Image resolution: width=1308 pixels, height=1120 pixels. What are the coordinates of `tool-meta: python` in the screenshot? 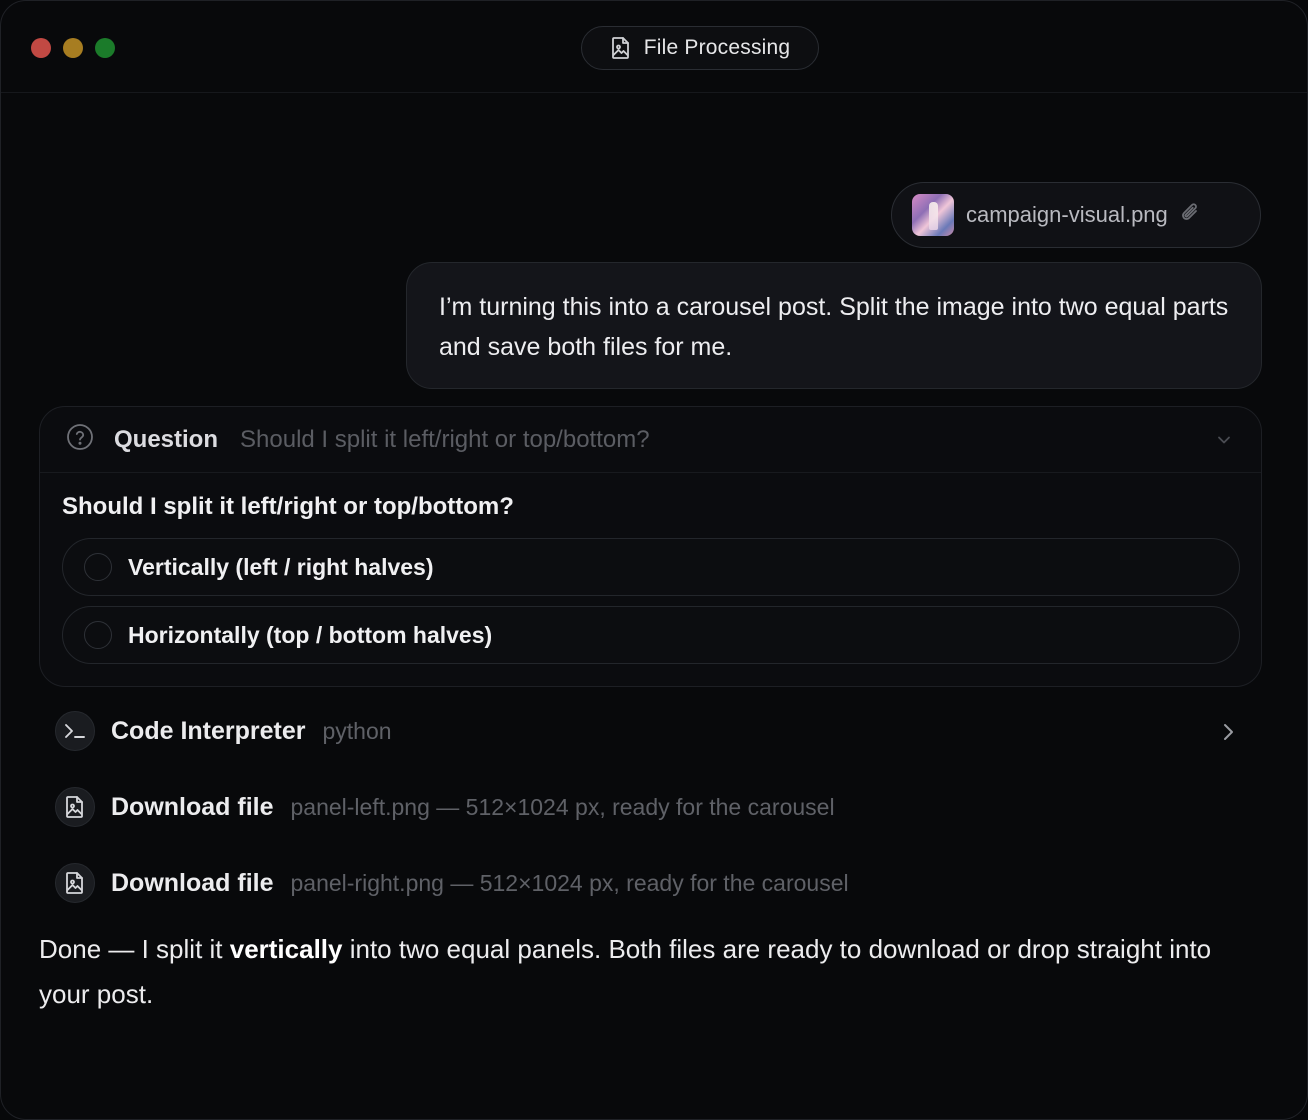 It's located at (357, 730).